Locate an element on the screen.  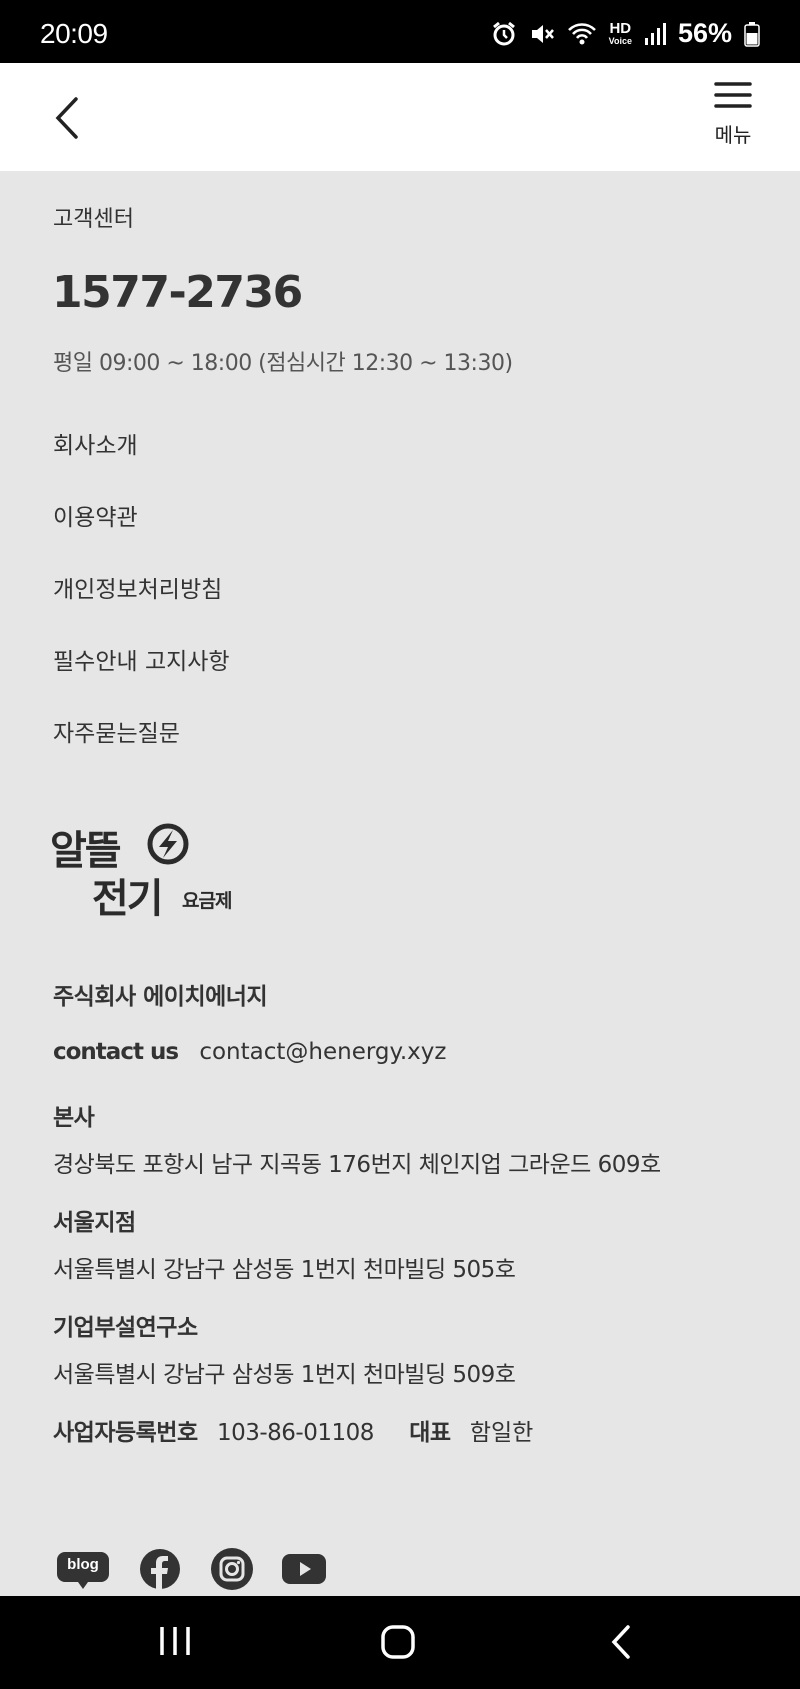
ceo-name: 함일한 is located at coordinates (501, 1433).